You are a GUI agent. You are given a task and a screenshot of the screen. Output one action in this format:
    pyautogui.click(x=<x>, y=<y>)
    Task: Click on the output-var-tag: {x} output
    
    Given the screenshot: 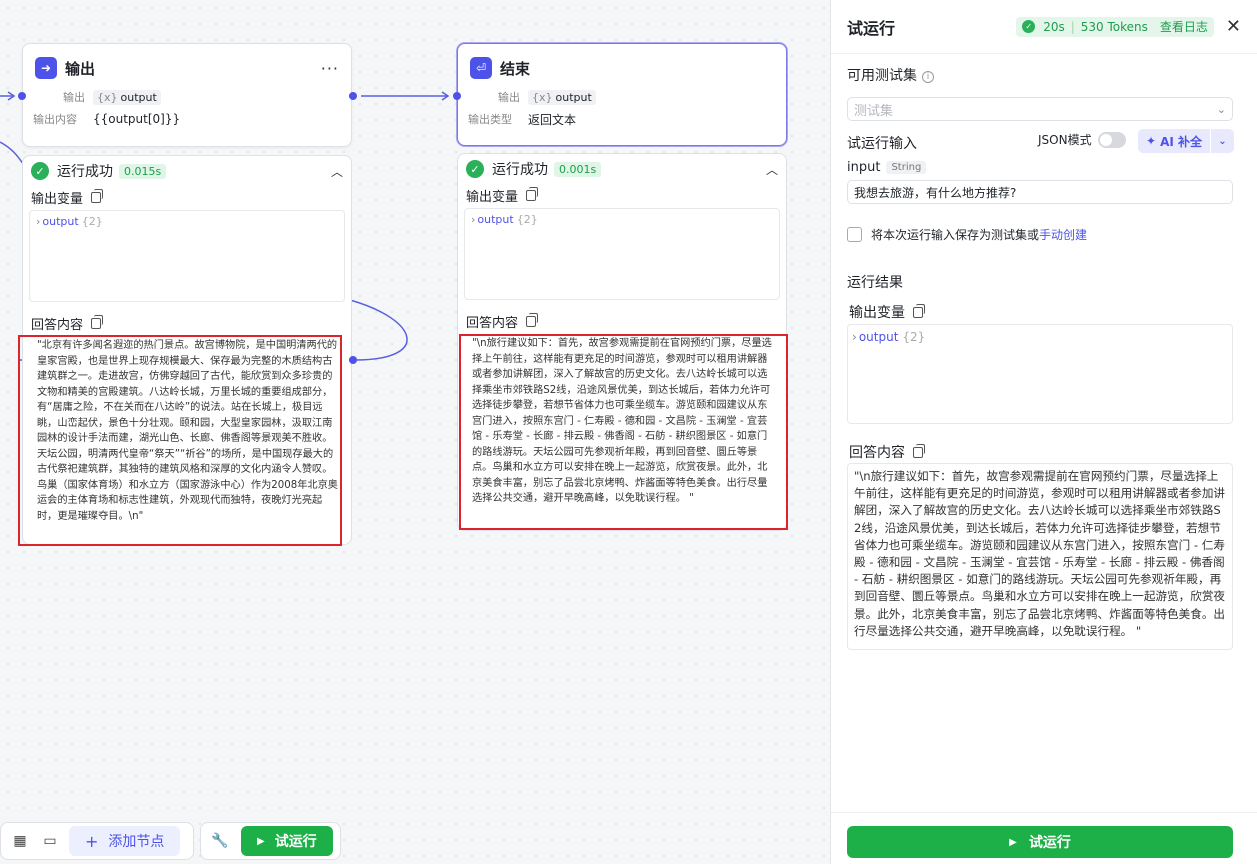 What is the action you would take?
    pyautogui.click(x=127, y=97)
    